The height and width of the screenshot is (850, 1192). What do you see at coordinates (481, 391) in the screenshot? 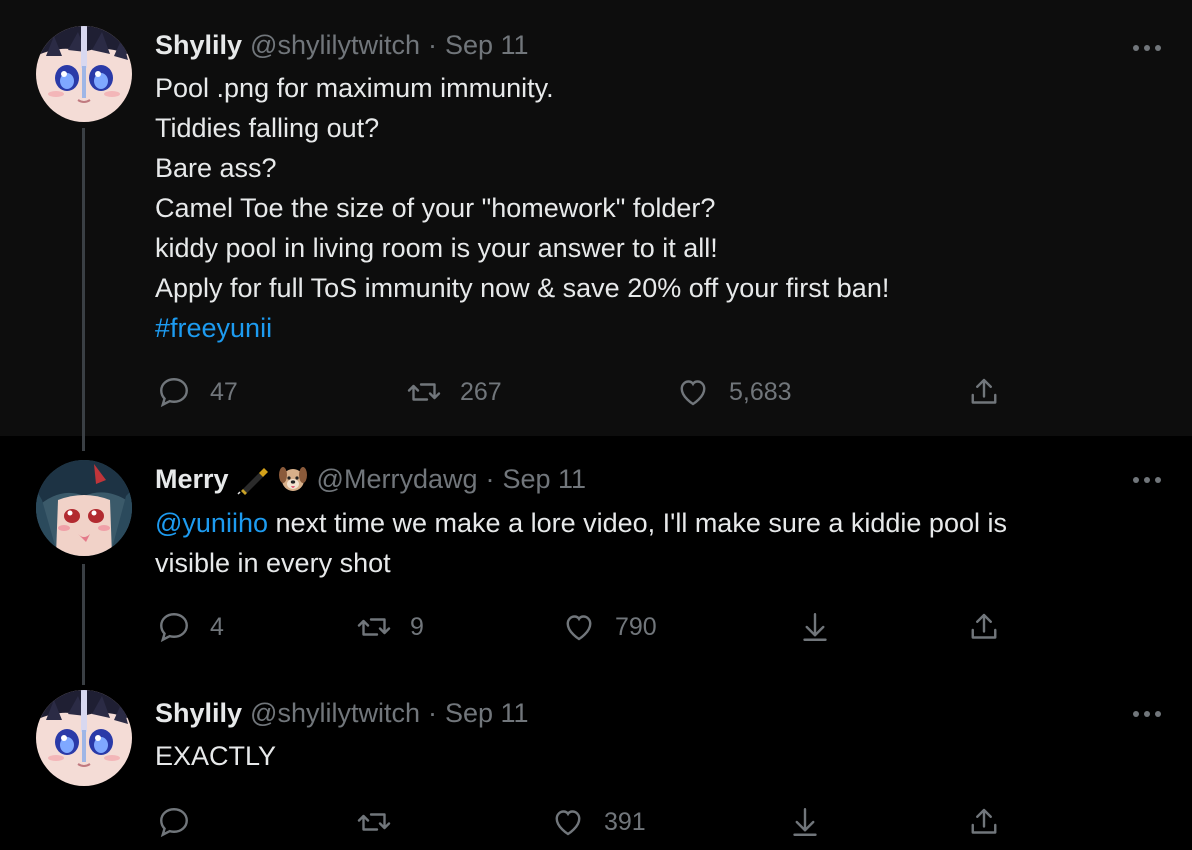
I see `retweet-count: 267` at bounding box center [481, 391].